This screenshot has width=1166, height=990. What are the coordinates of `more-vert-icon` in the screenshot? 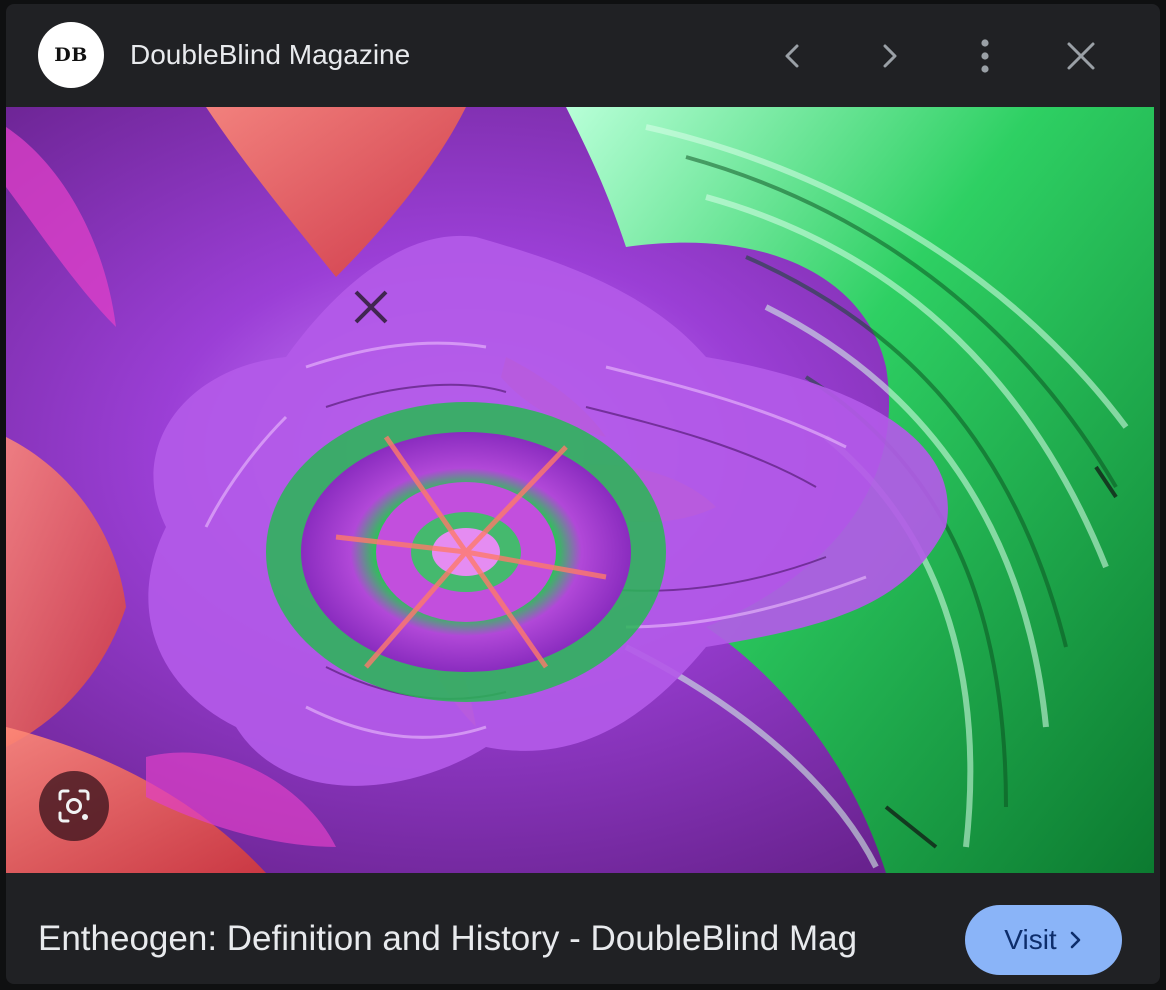 It's located at (985, 56).